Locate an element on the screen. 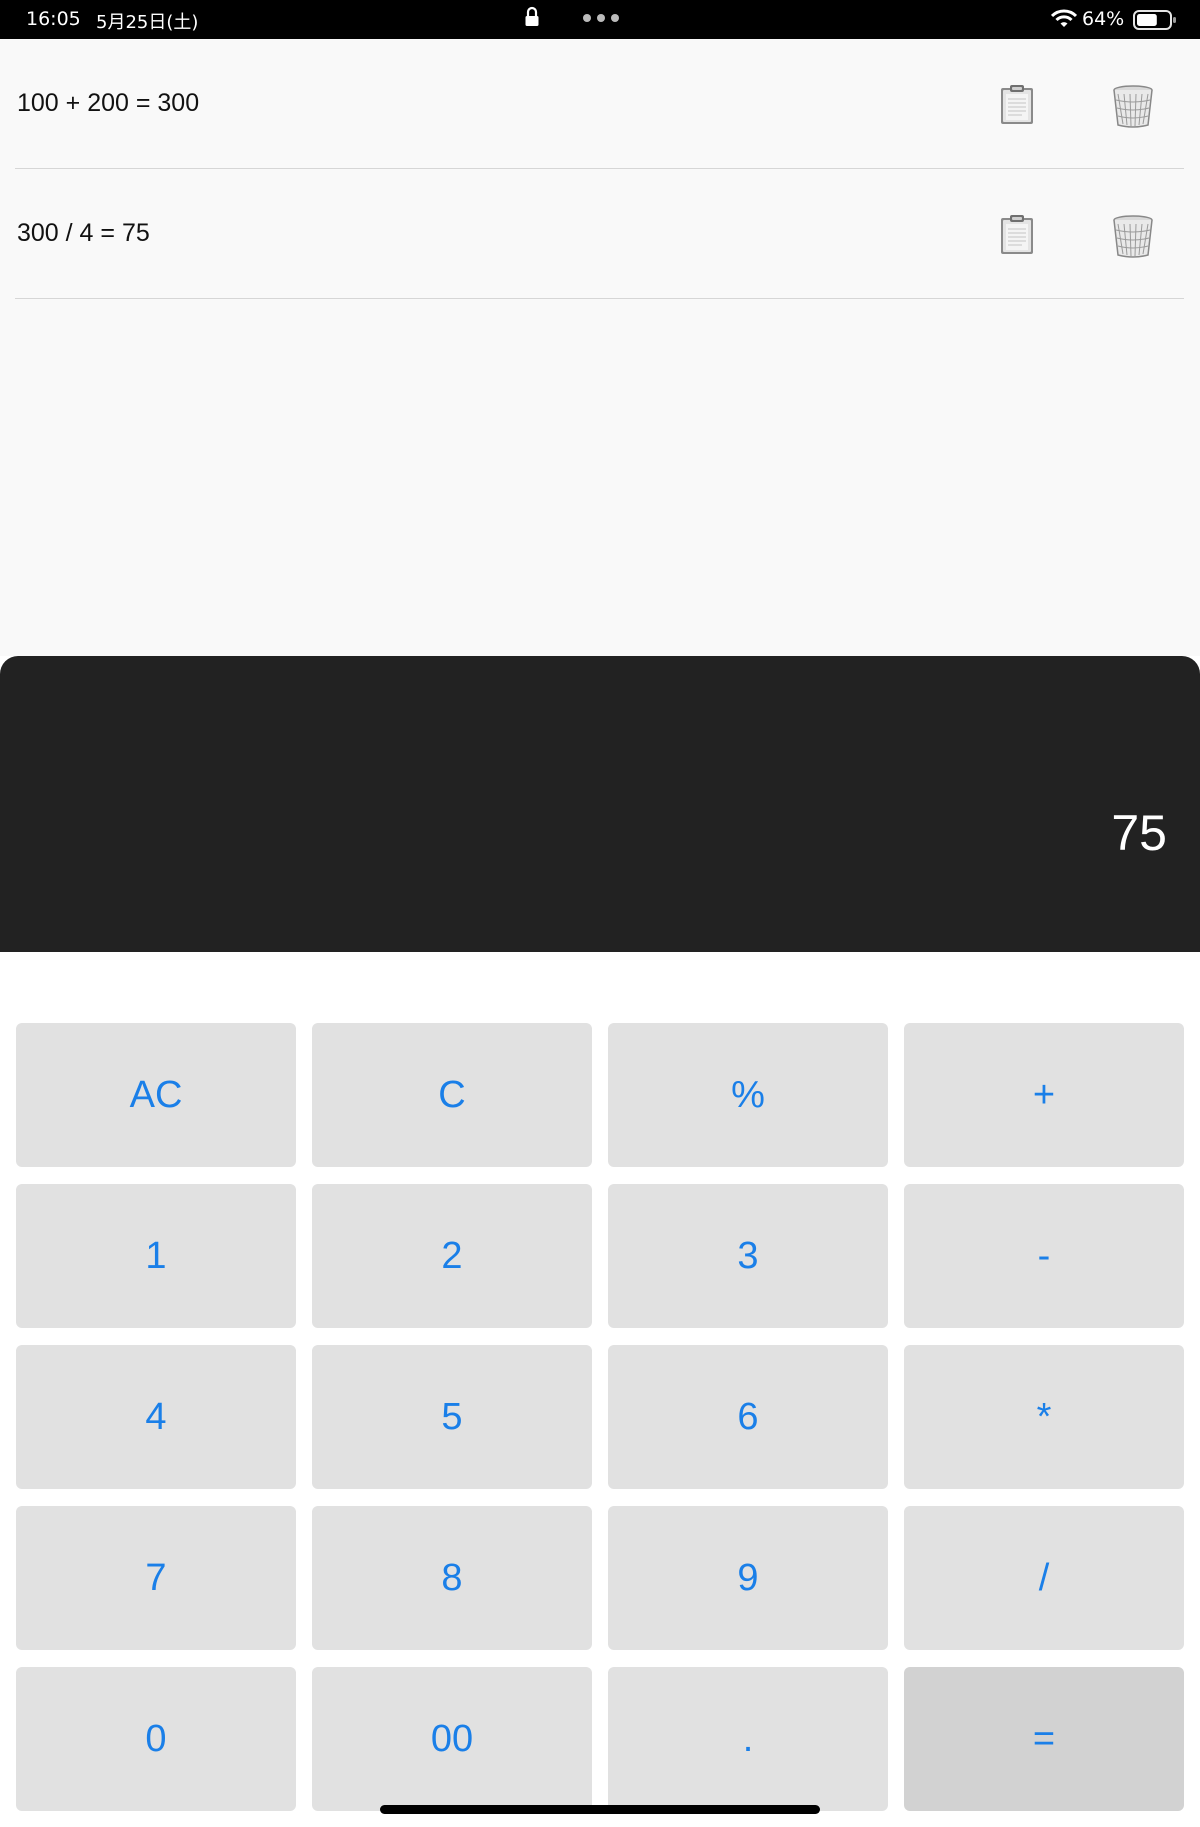  key-divide: / is located at coordinates (1044, 1578).